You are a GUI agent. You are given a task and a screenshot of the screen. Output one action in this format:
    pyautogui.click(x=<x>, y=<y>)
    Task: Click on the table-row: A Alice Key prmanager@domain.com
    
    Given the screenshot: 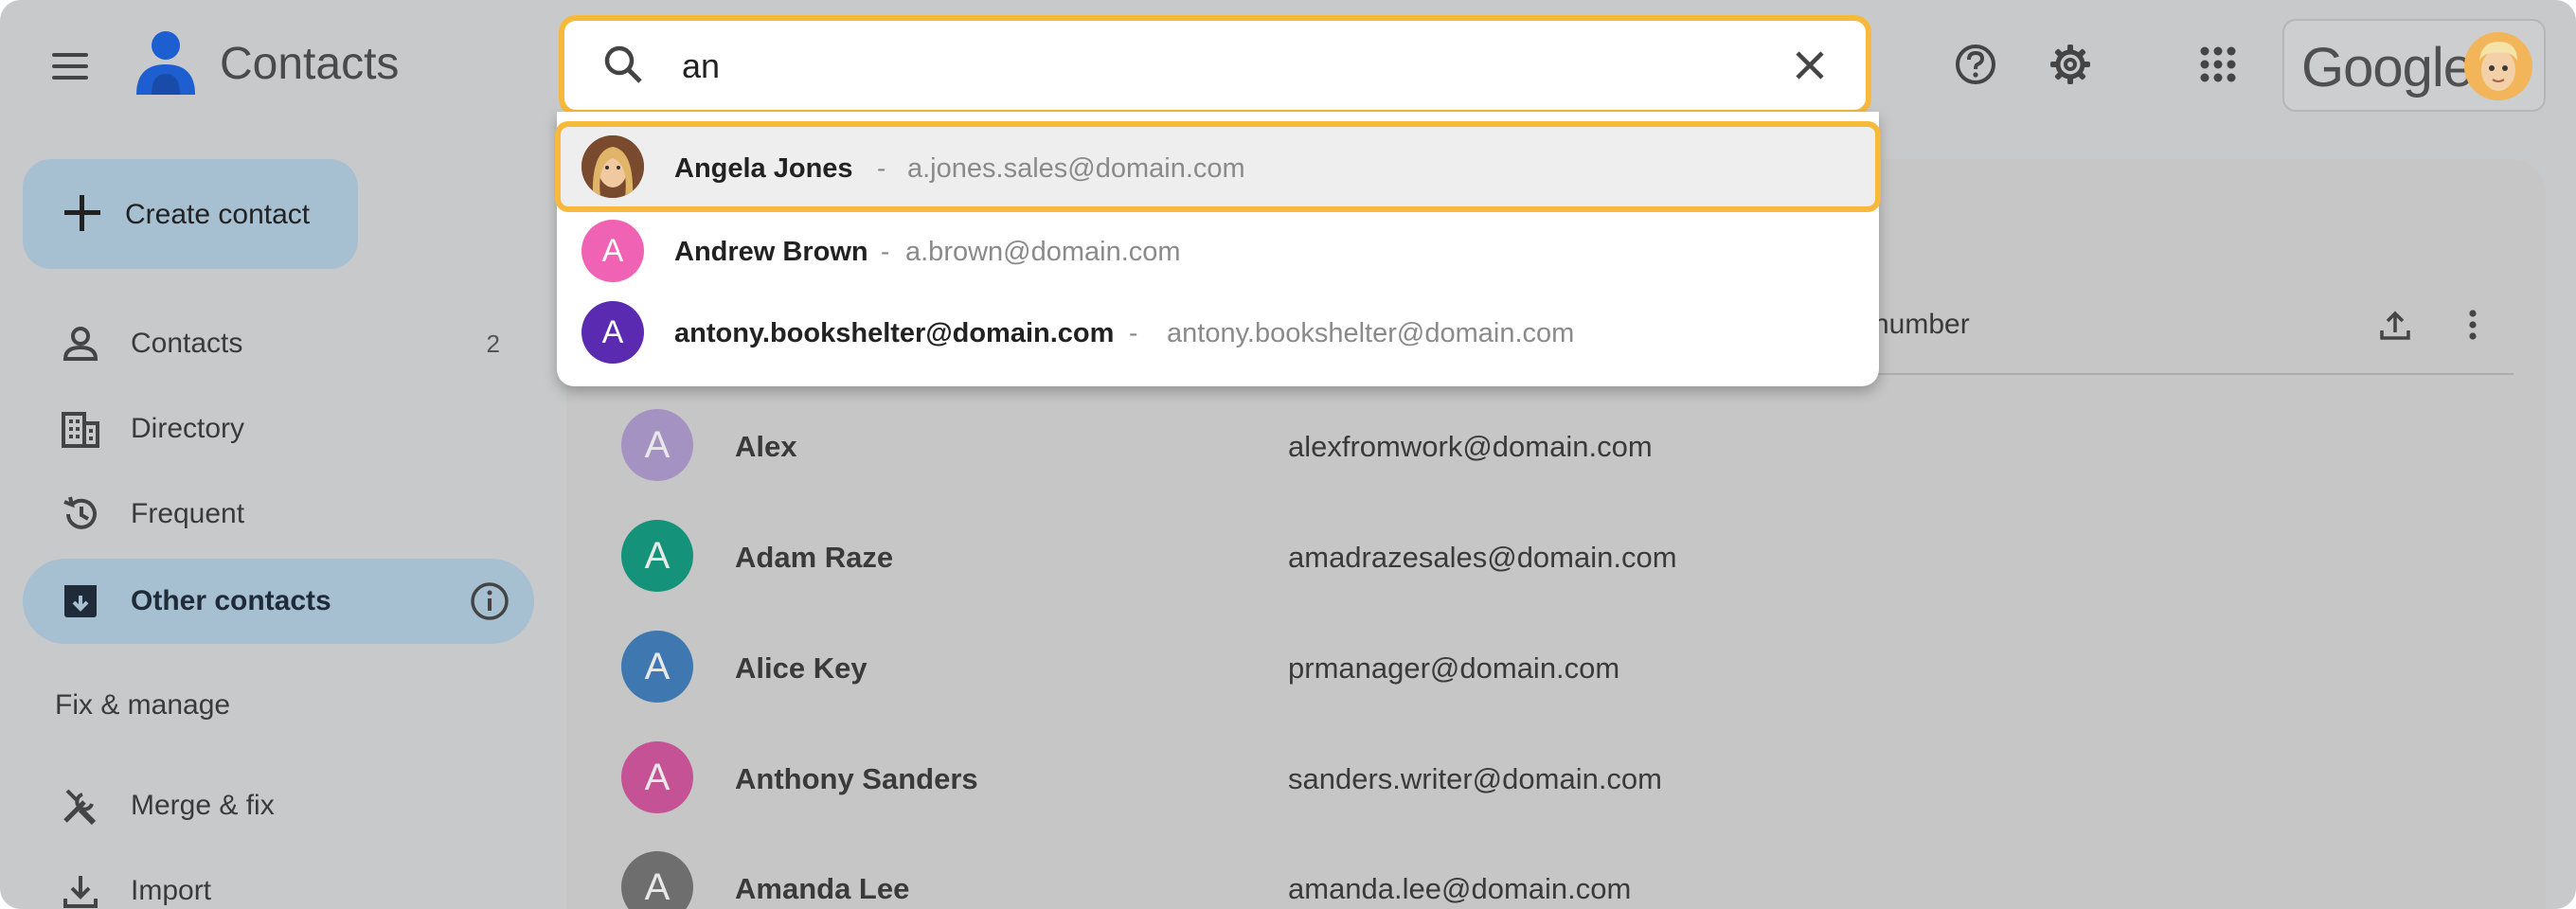 What is the action you would take?
    pyautogui.click(x=1558, y=666)
    